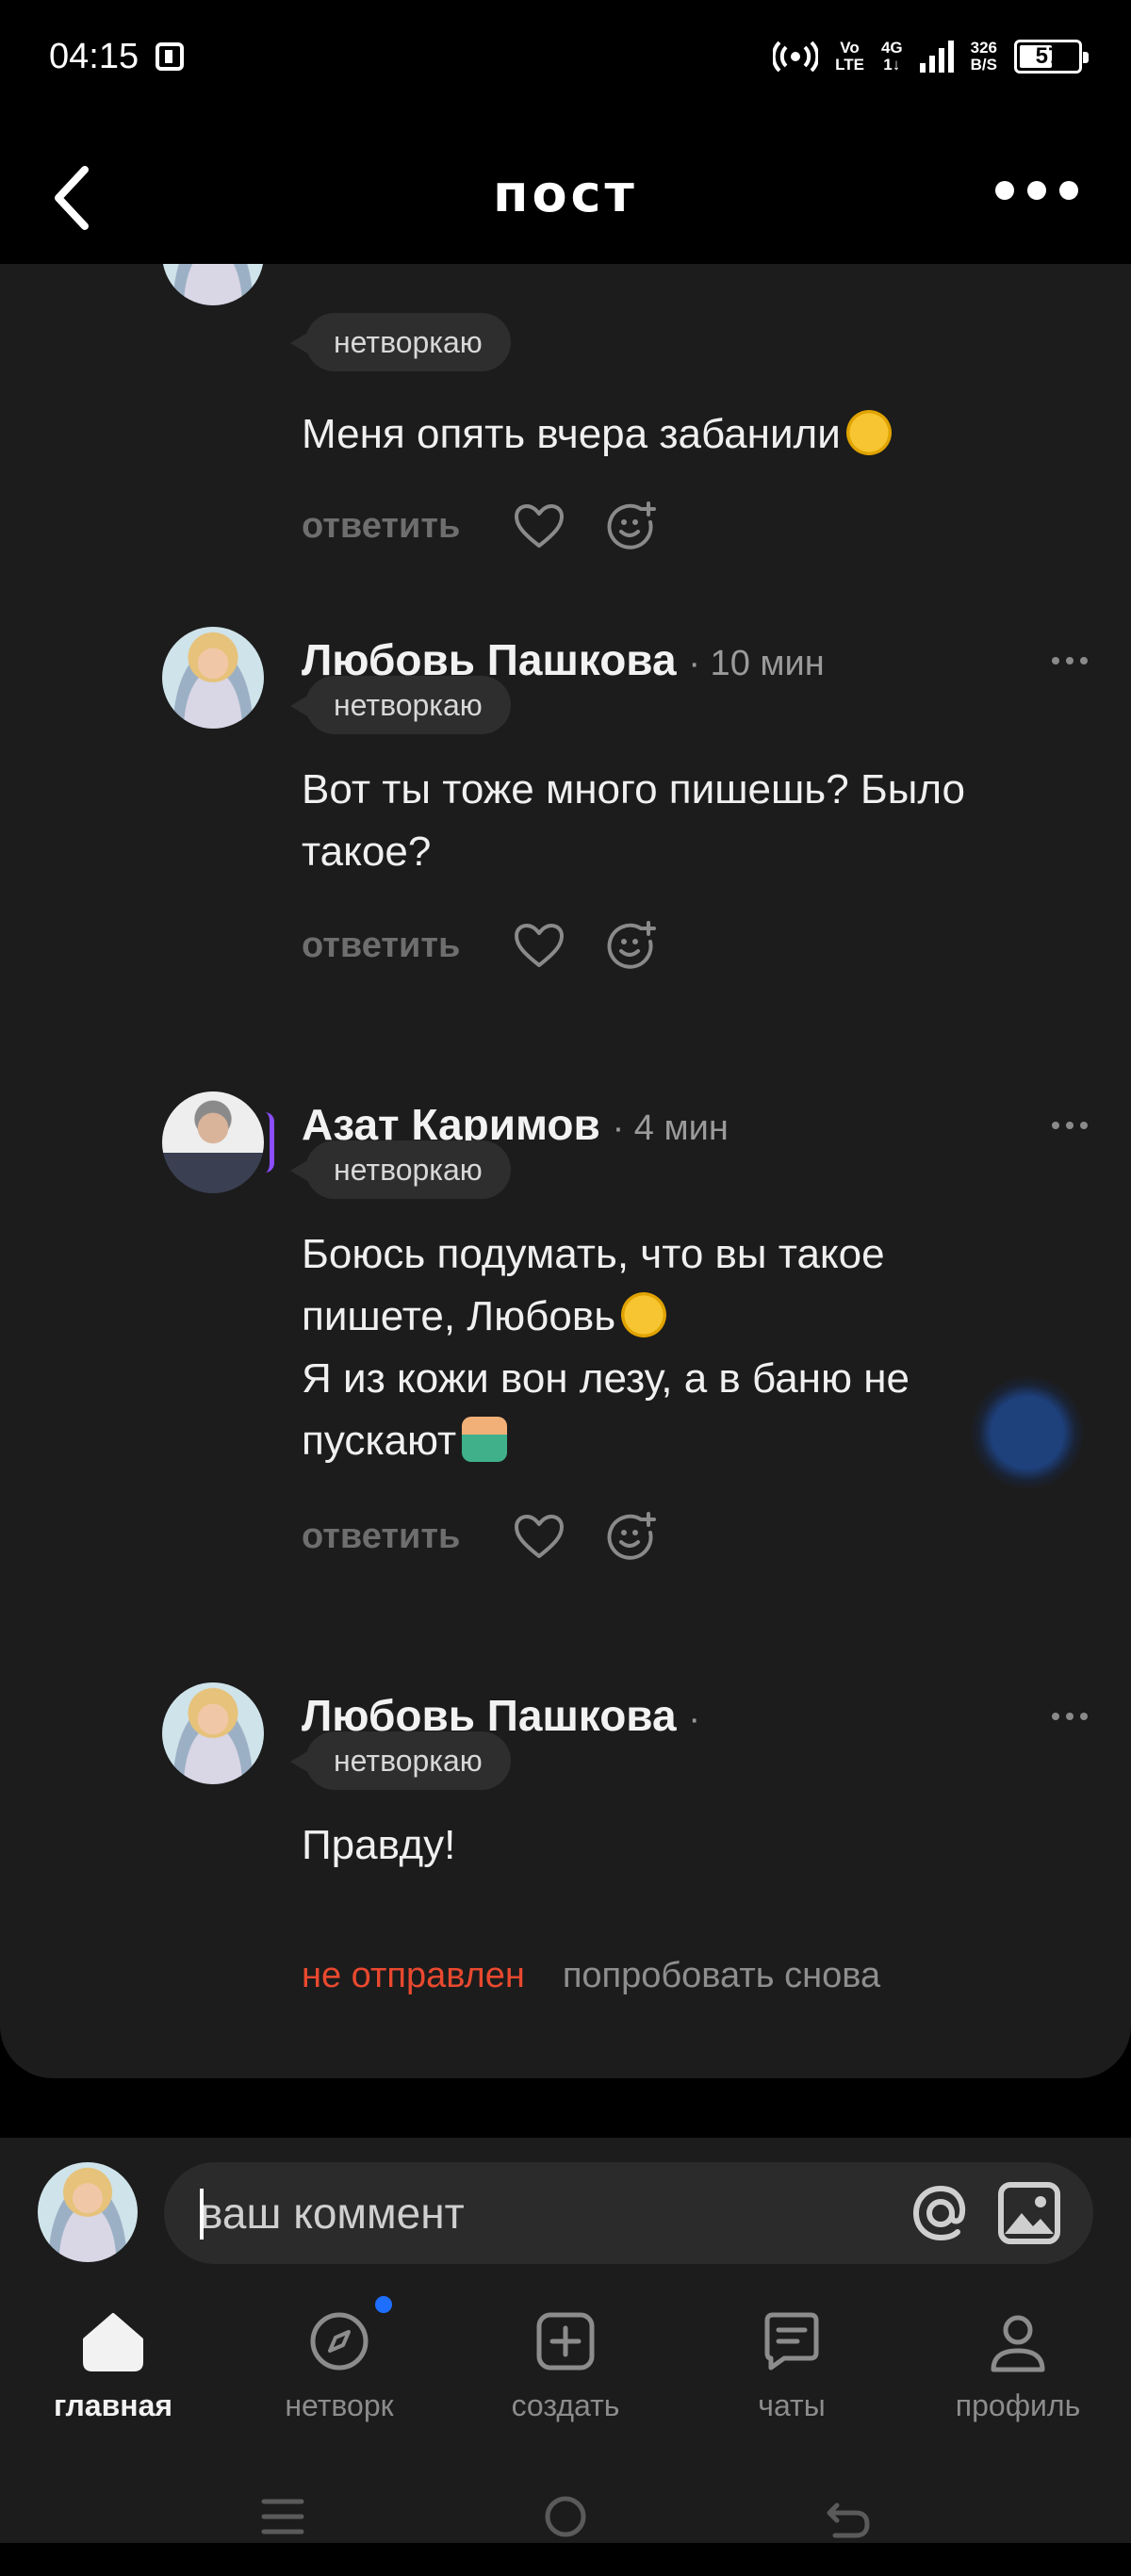  Describe the element at coordinates (1048, 56) in the screenshot. I see `battery-level: 57` at that location.